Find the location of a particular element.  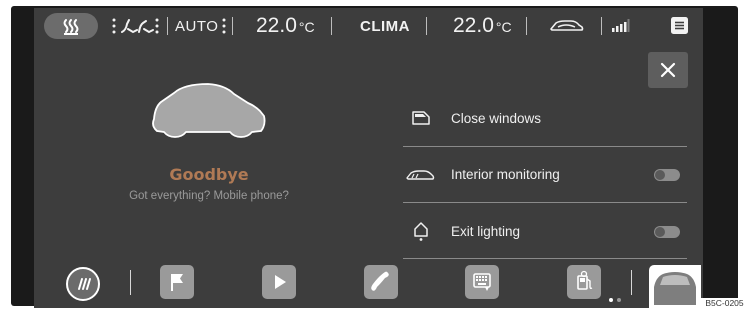

phone-button is located at coordinates (381, 282).